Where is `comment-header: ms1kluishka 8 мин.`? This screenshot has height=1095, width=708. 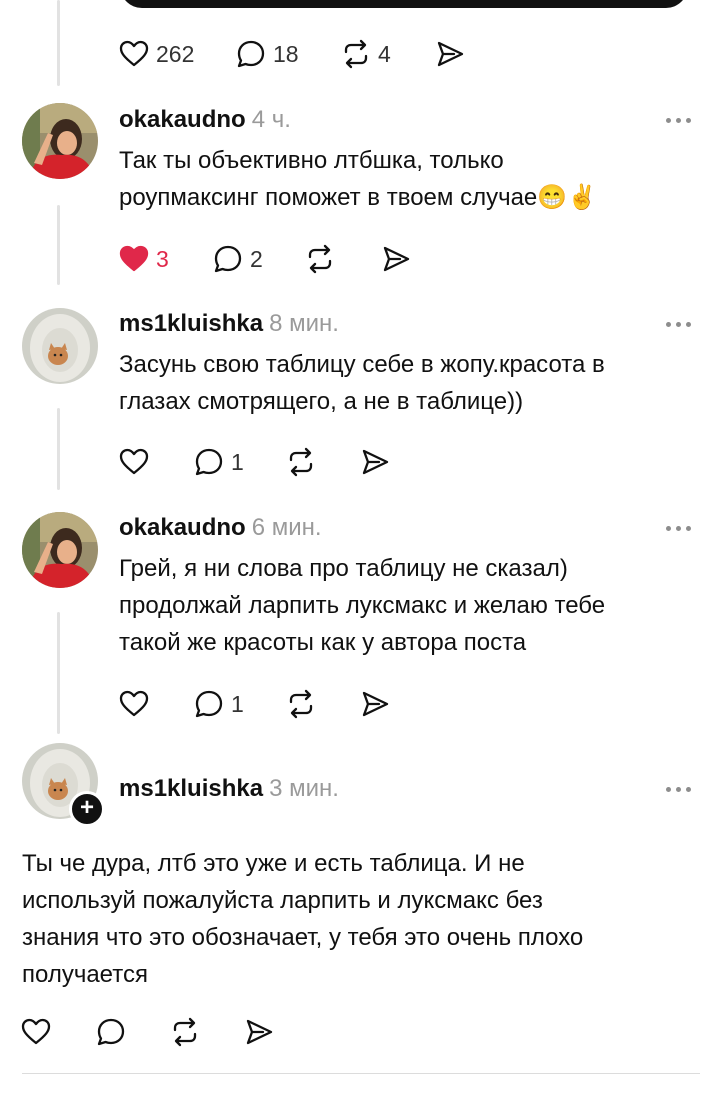
comment-header: ms1kluishka 8 мин. is located at coordinates (229, 324).